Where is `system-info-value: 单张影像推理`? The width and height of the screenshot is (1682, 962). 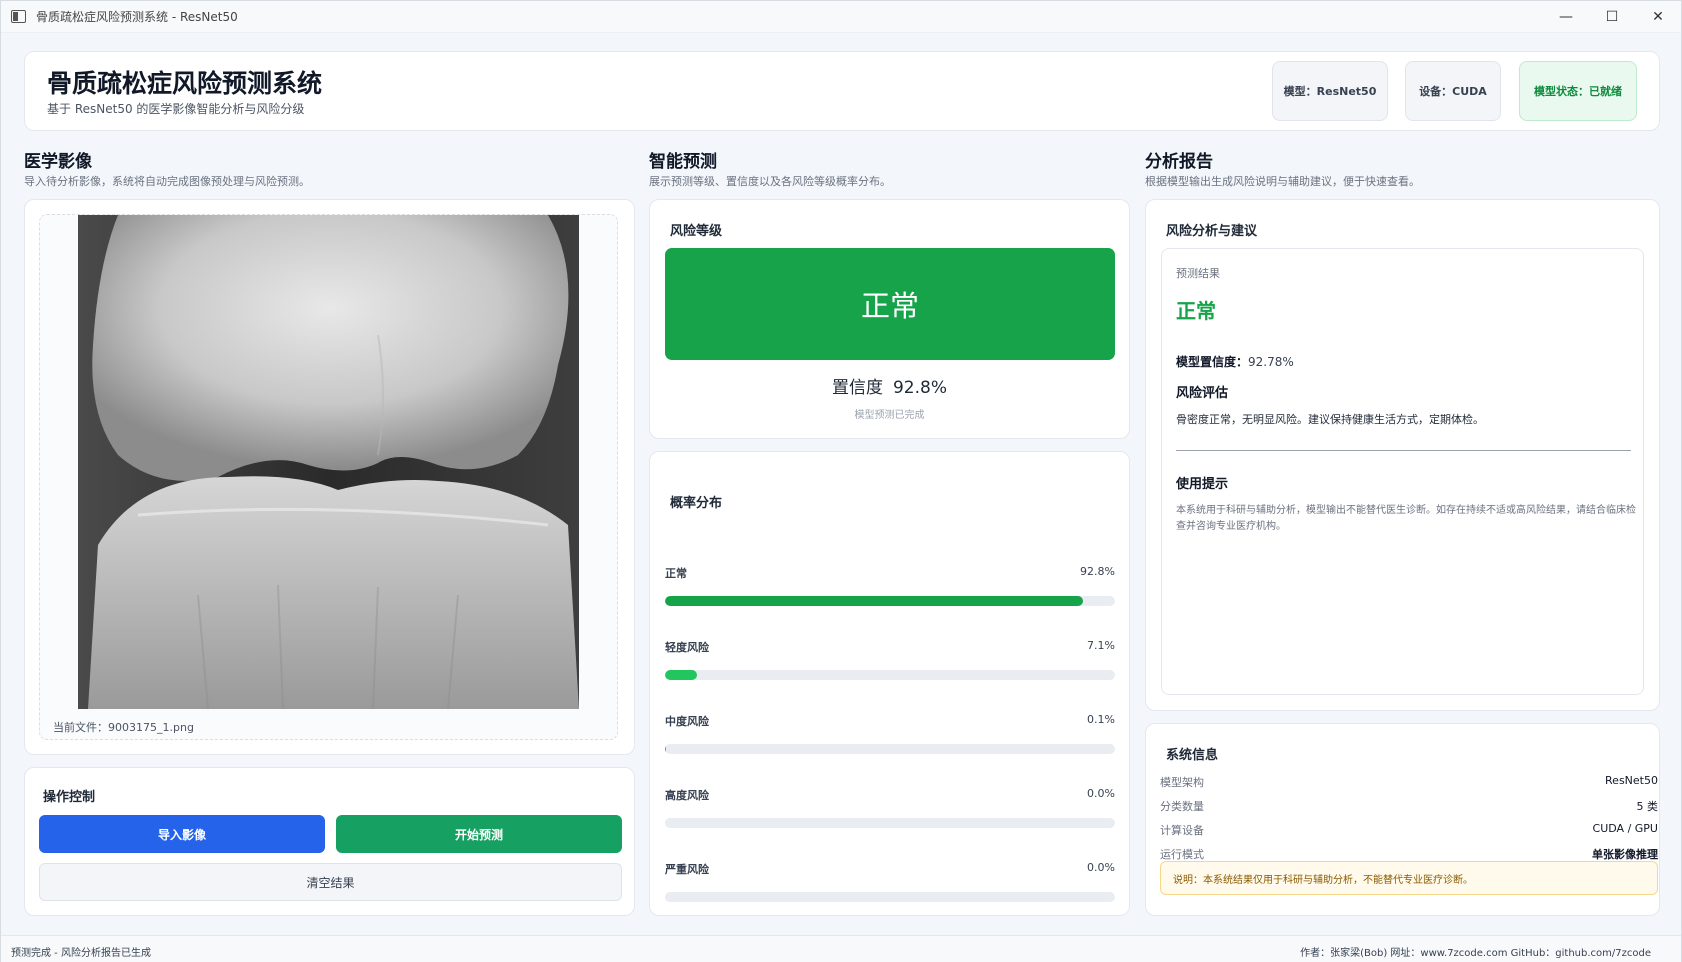 system-info-value: 单张影像推理 is located at coordinates (1625, 854).